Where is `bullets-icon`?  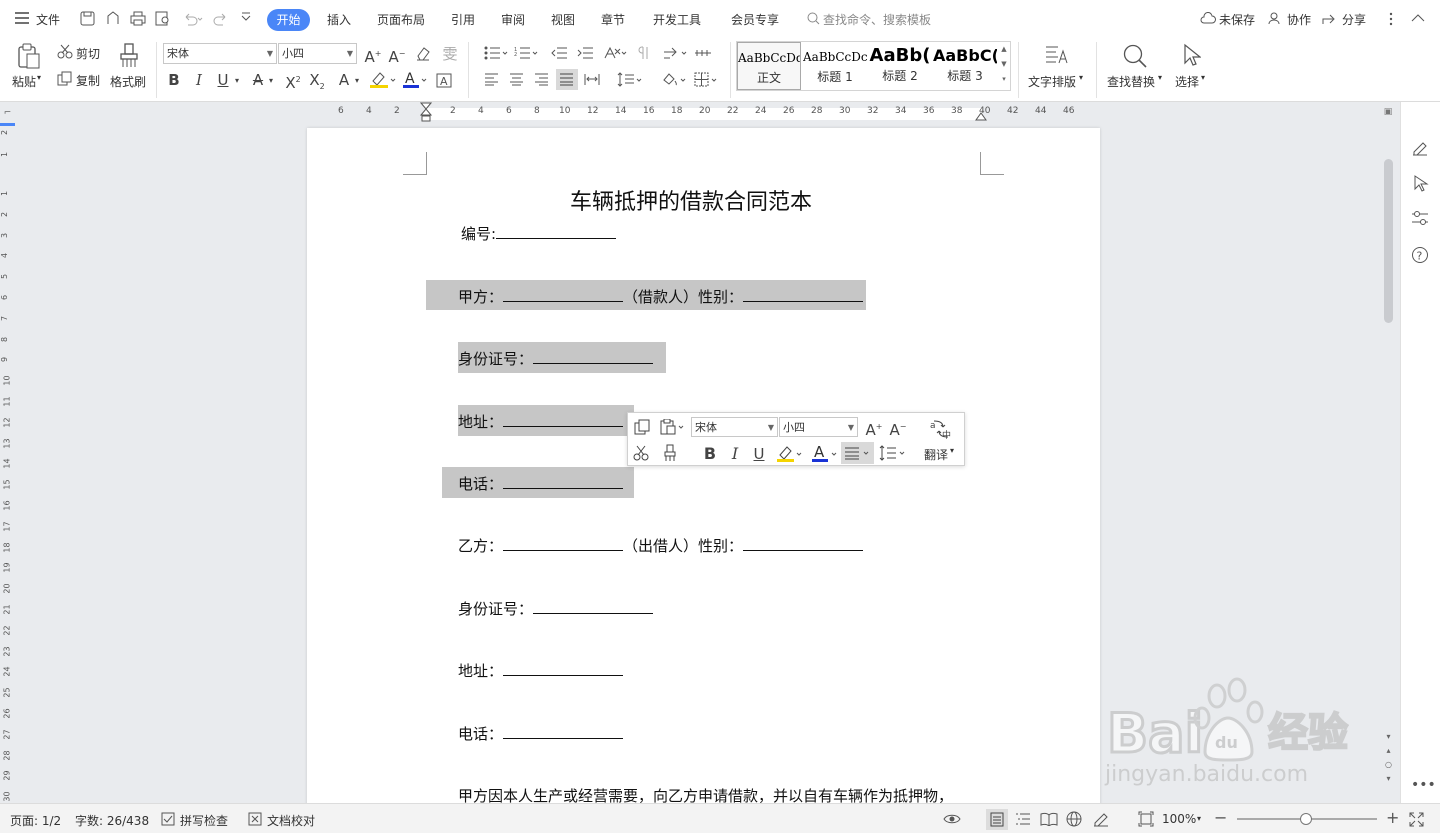
bullets-icon is located at coordinates (497, 53).